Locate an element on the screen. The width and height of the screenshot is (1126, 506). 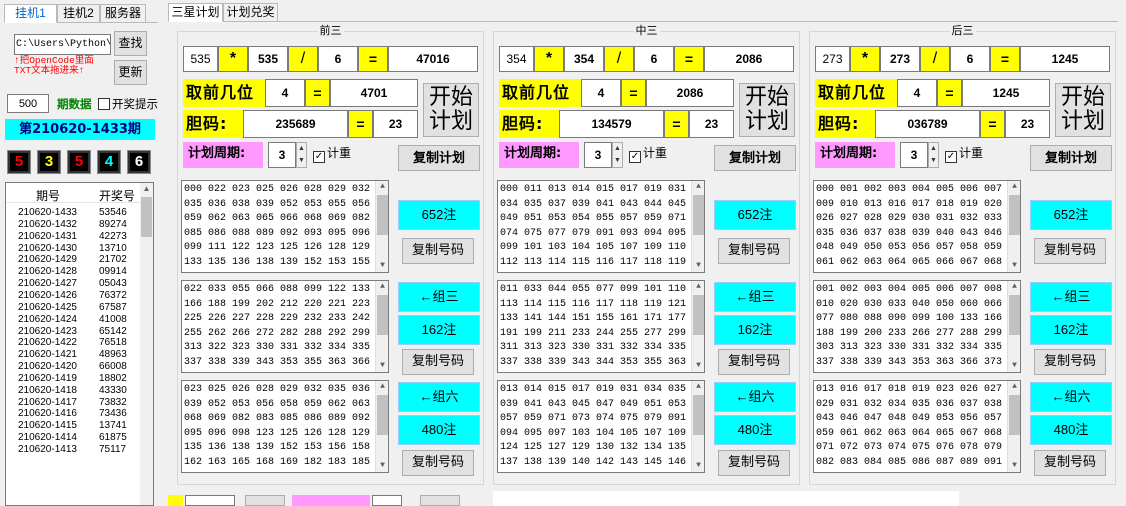
table-row: 210620-1421 48963 is located at coordinates (74, 355).